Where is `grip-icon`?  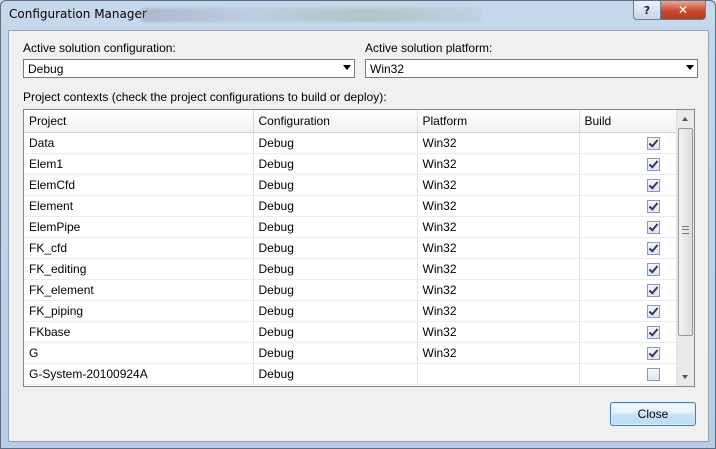
grip-icon is located at coordinates (685, 230).